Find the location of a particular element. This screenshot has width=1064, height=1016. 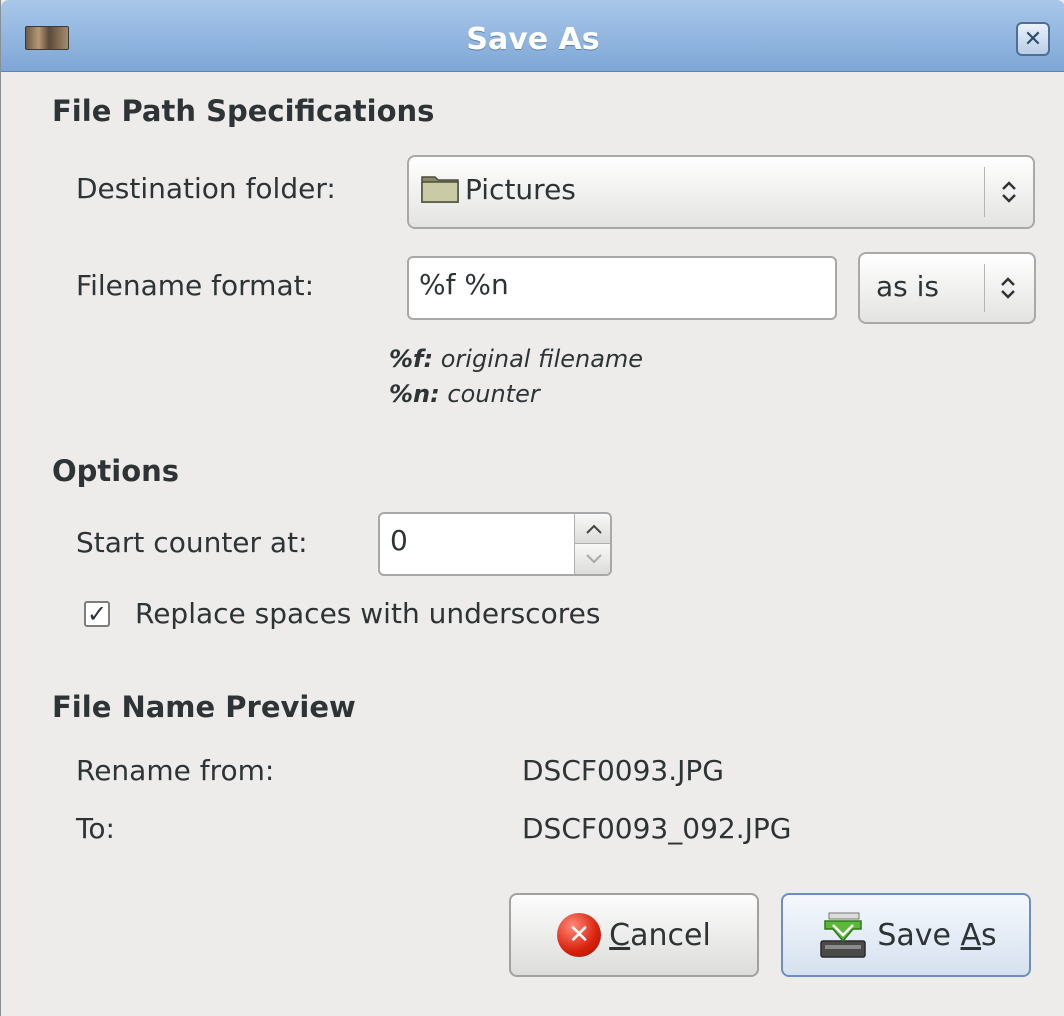

filename-format-label: Filename format: is located at coordinates (195, 285).